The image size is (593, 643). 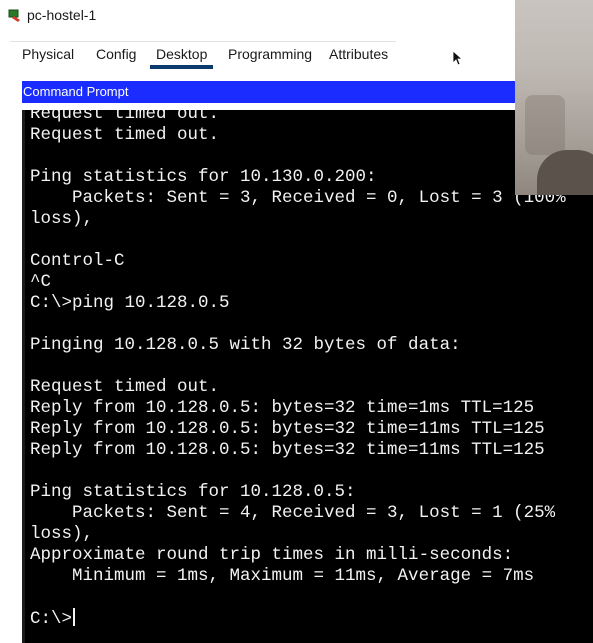 What do you see at coordinates (62, 15) in the screenshot?
I see `window-title: pc-hostel-1` at bounding box center [62, 15].